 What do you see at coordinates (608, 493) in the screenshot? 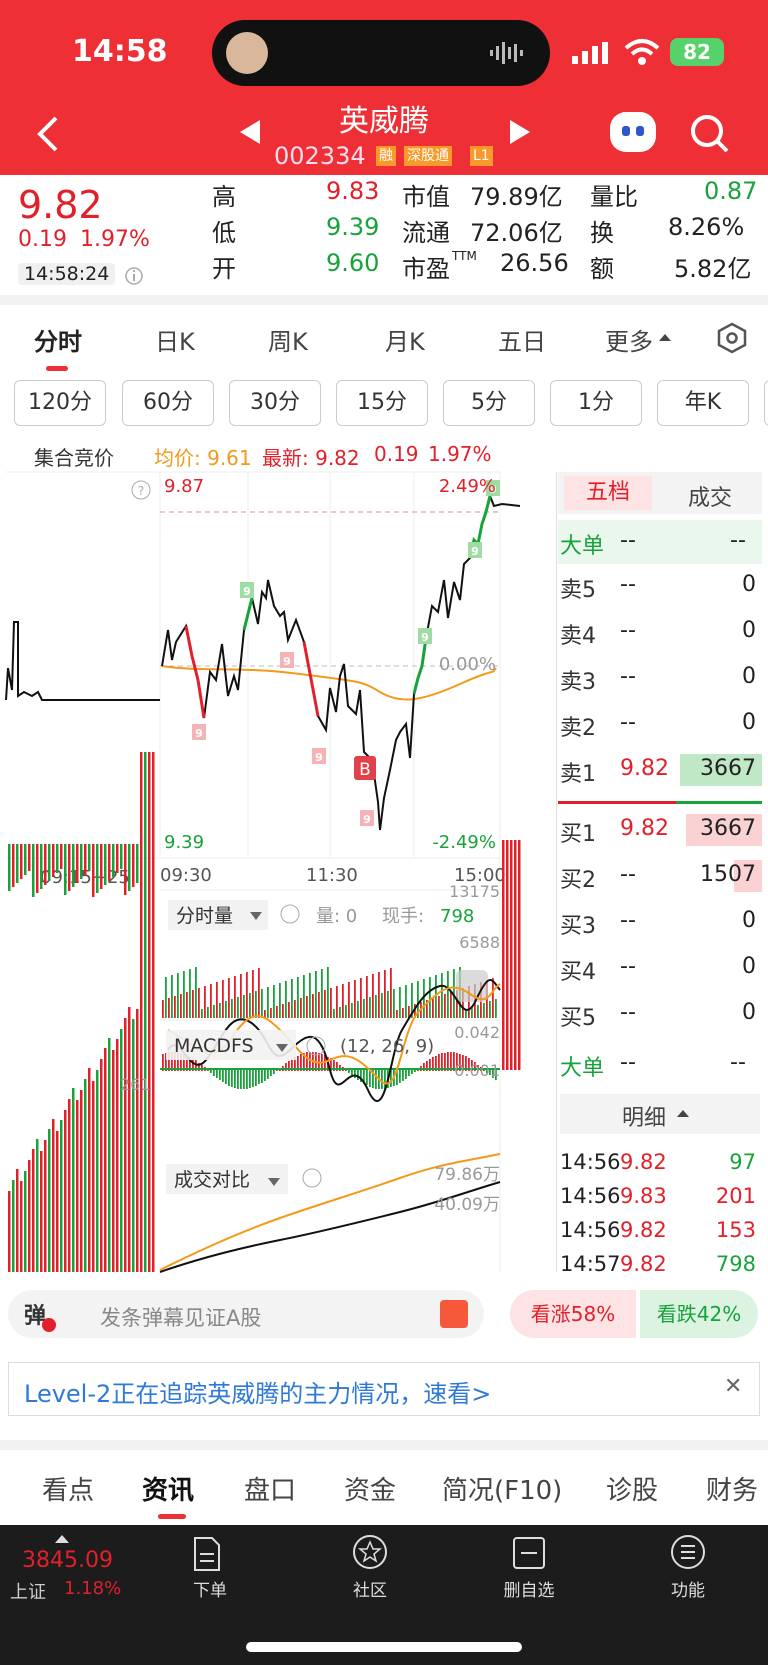
I see `tab-five-levels: 五档` at bounding box center [608, 493].